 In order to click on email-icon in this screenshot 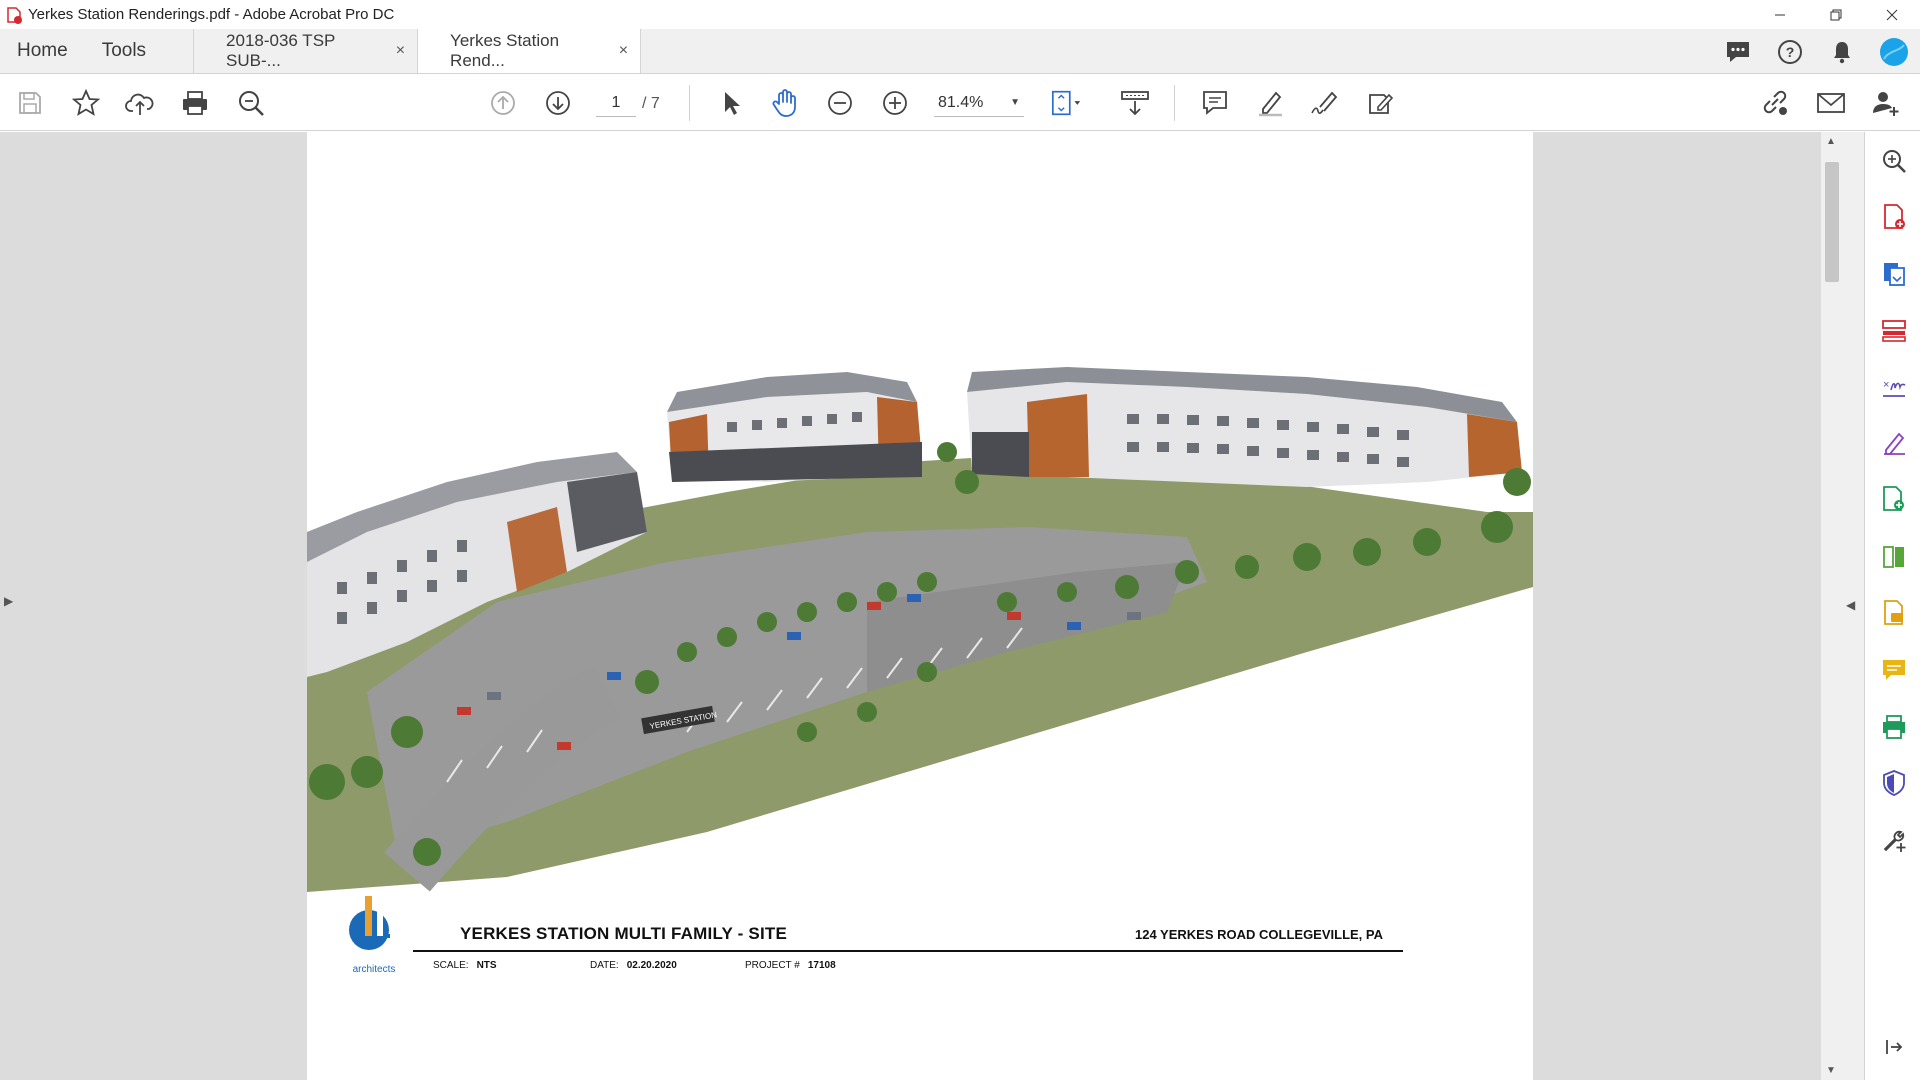, I will do `click(1831, 103)`.